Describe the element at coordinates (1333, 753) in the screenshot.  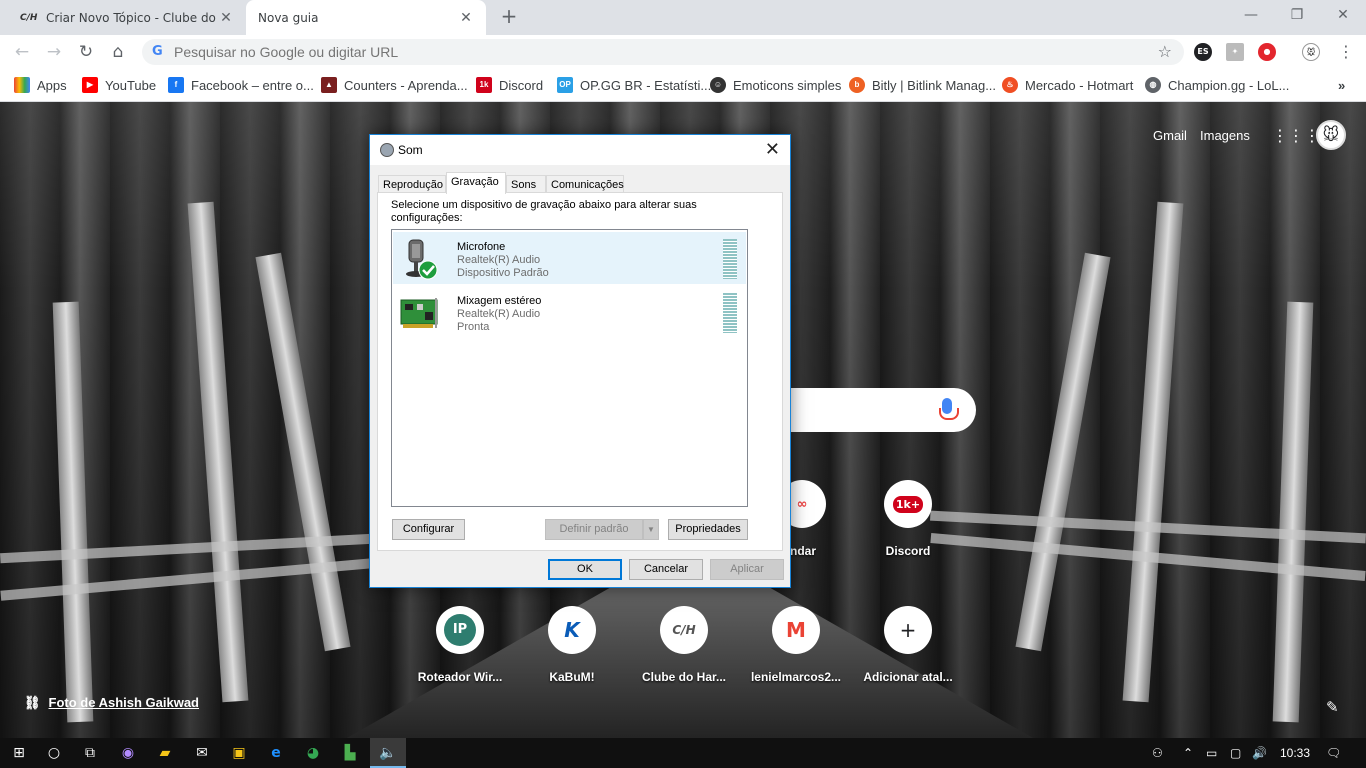
I see `notifications-icon: 🗨` at that location.